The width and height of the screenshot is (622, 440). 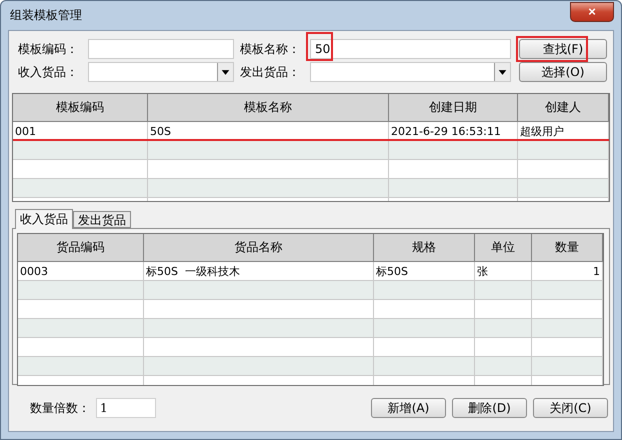 I want to click on text-field: 1, so click(x=126, y=408).